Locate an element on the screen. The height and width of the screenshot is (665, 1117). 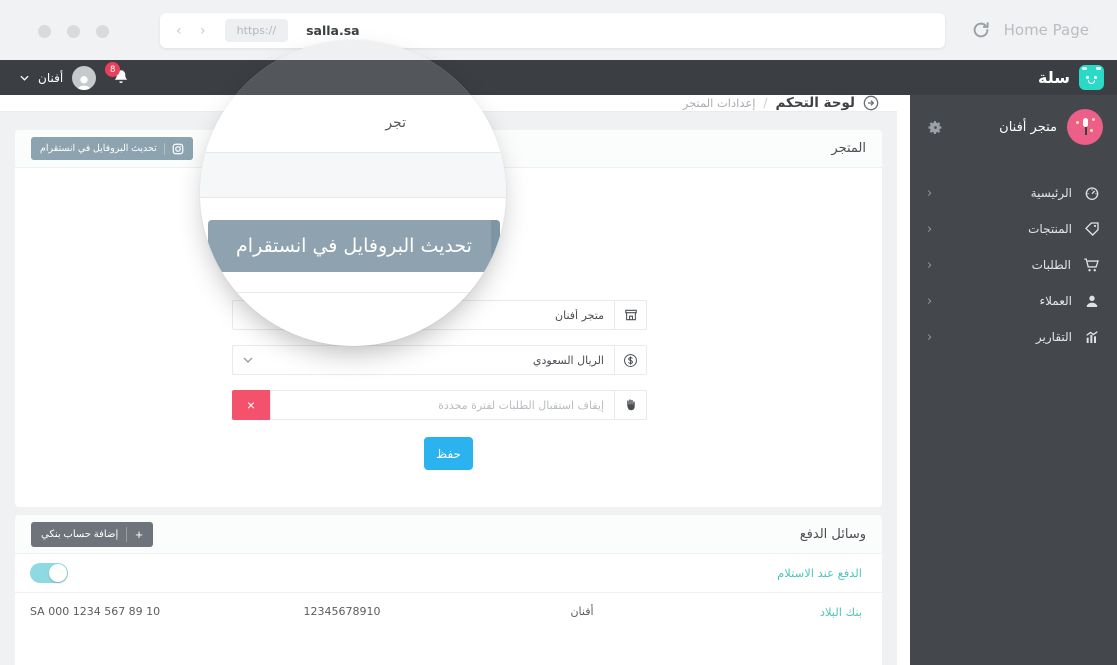
currency-select: الريال السعودي is located at coordinates (423, 360).